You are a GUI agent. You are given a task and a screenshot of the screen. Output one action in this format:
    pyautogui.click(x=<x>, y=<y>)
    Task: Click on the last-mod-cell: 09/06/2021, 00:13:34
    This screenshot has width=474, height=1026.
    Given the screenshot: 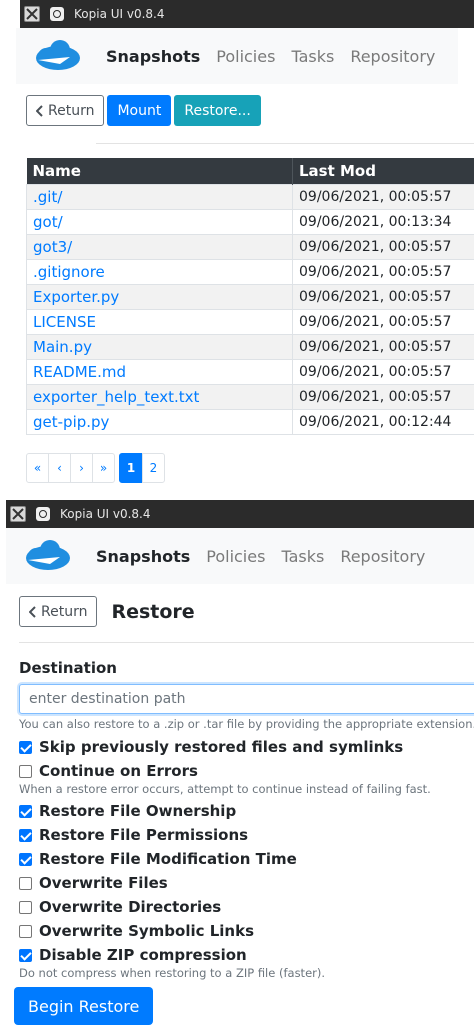 What is the action you would take?
    pyautogui.click(x=383, y=221)
    